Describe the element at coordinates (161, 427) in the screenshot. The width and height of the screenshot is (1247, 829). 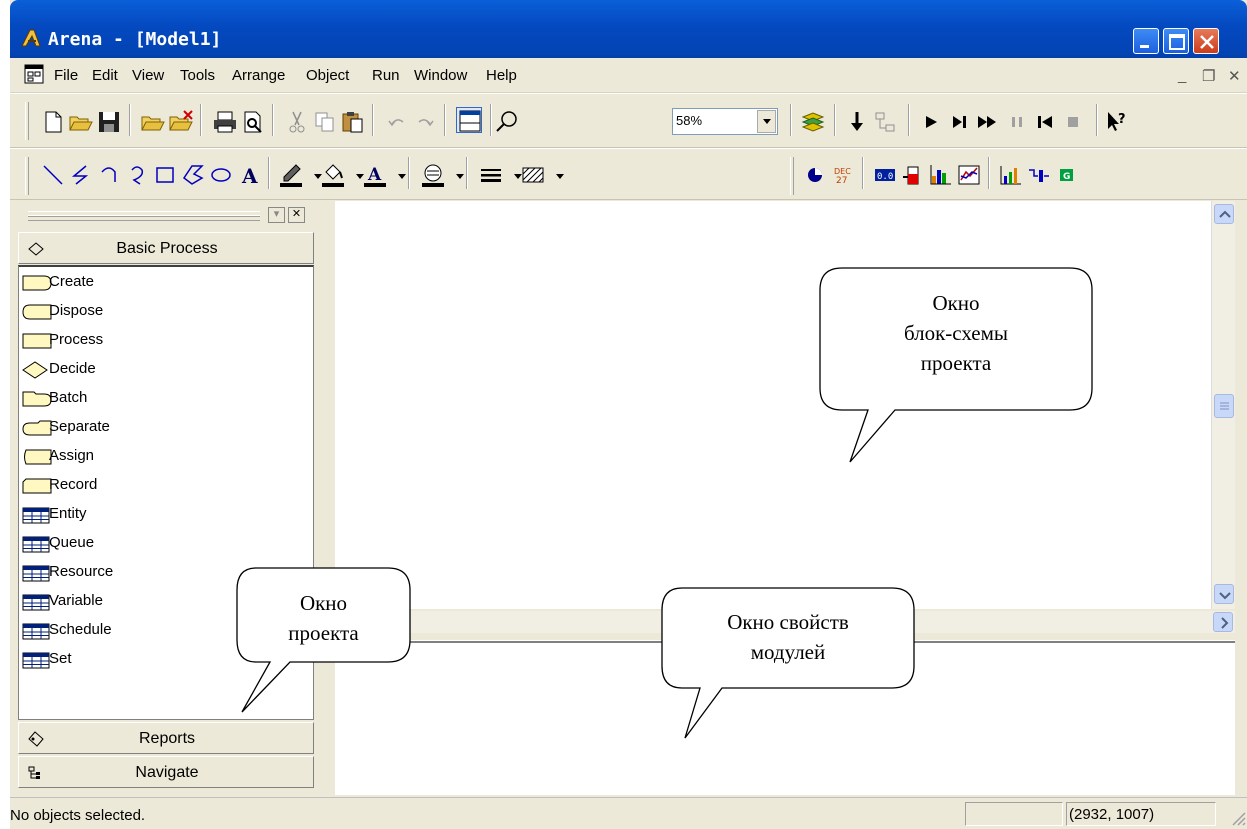
I see `module-separate: Separate` at that location.